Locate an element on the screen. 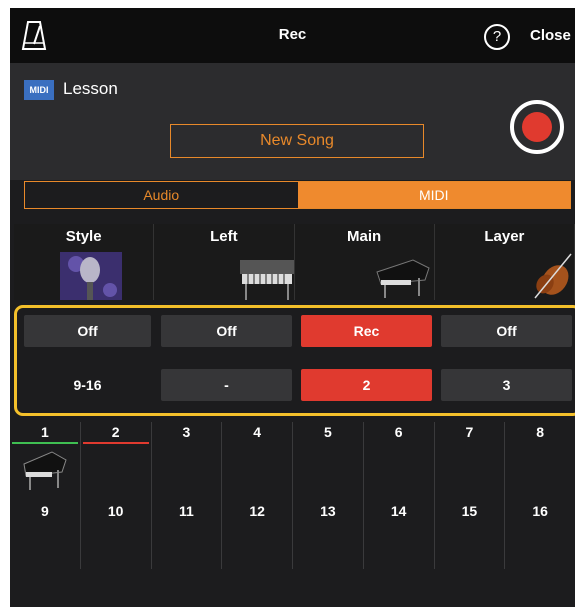 The width and height of the screenshot is (575, 607). channel-number: 12 is located at coordinates (257, 511).